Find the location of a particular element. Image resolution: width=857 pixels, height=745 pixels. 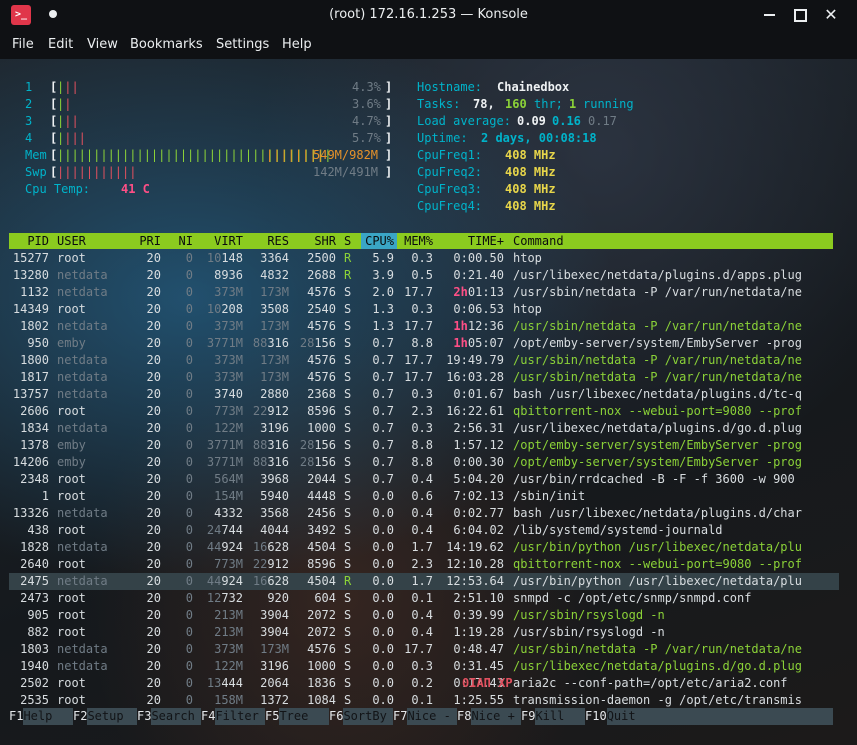

cell-pid: 13326 is located at coordinates (30, 513).